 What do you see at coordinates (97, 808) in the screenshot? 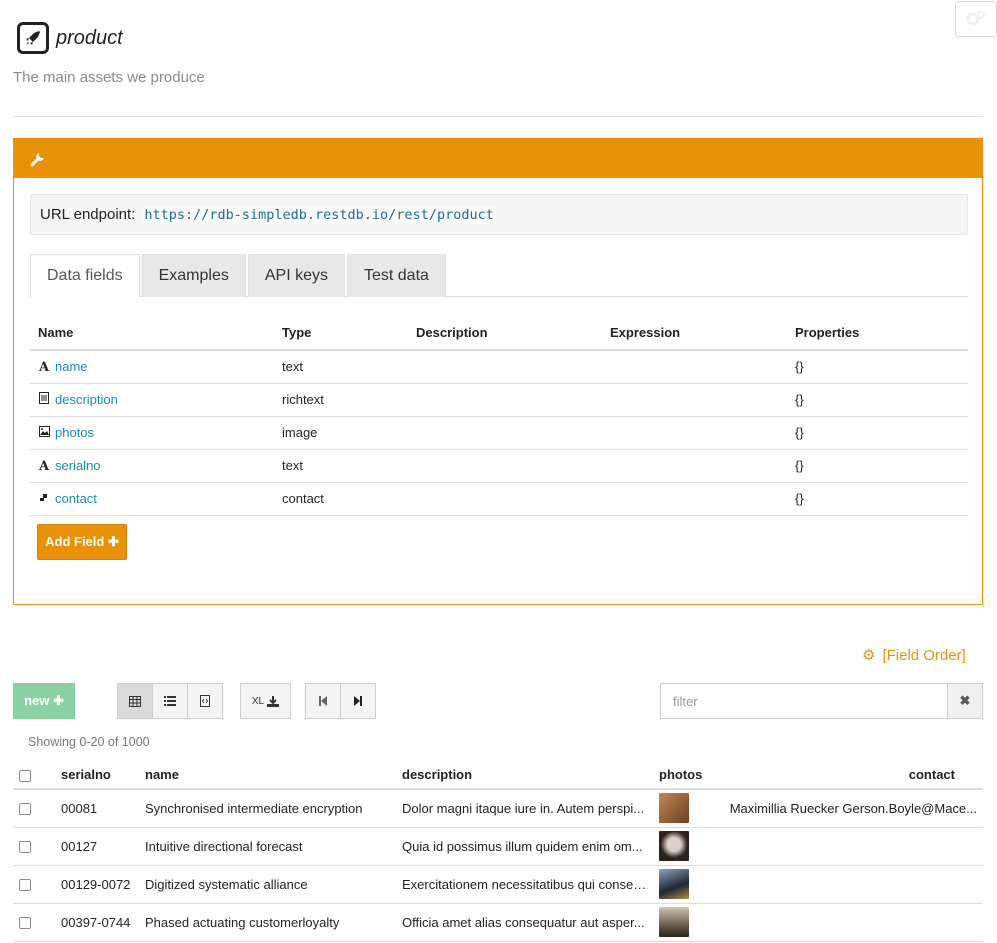
I see `cell-serialno: 00081` at bounding box center [97, 808].